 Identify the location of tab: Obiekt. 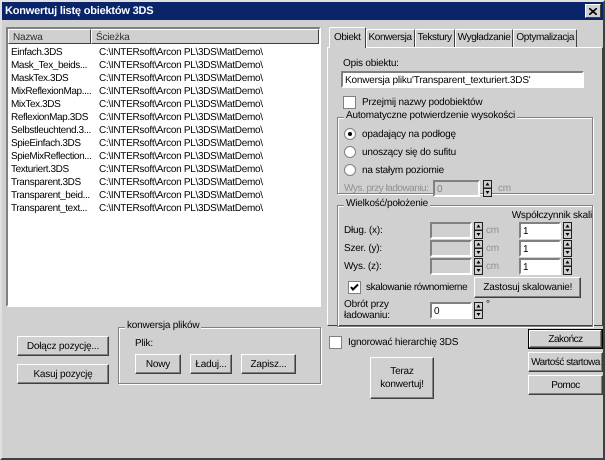
(347, 37).